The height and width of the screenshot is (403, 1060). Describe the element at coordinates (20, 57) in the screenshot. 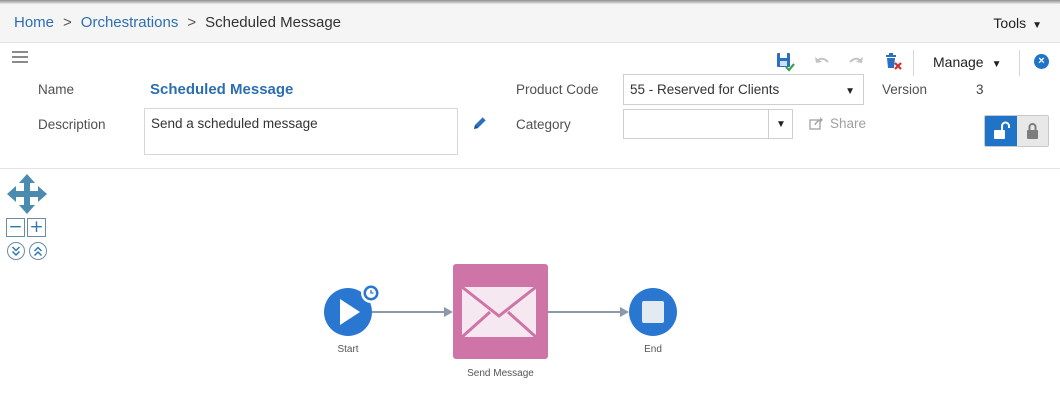

I see `hamburger-menu-icon` at that location.